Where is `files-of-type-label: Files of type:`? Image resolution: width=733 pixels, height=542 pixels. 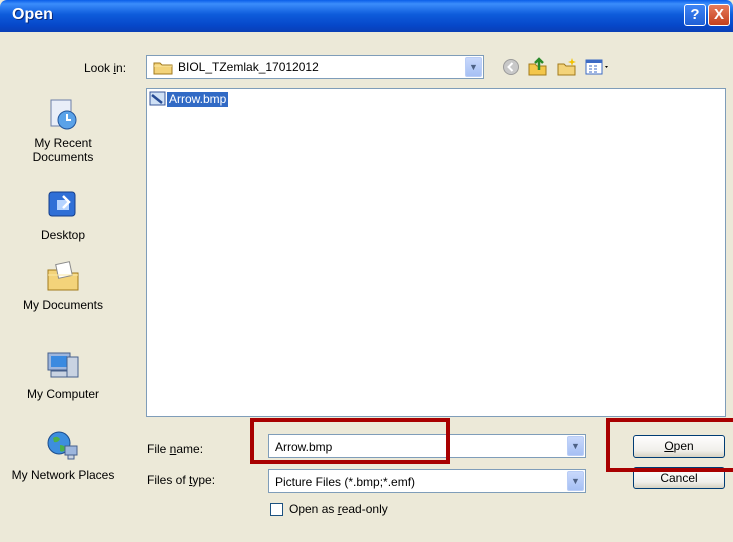 files-of-type-label: Files of type: is located at coordinates (181, 480).